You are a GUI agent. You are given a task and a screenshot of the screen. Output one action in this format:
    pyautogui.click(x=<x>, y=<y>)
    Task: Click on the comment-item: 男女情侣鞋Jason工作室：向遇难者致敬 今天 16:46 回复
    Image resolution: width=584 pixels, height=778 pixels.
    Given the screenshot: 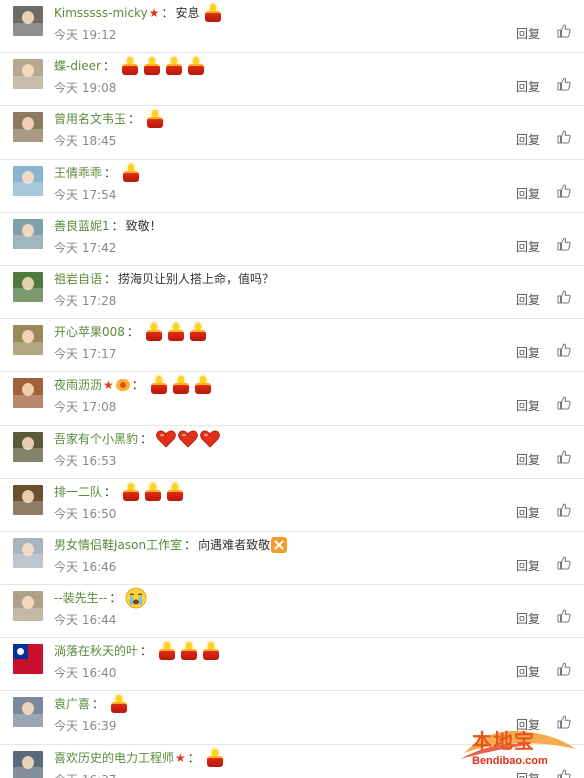 What is the action you would take?
    pyautogui.click(x=292, y=559)
    